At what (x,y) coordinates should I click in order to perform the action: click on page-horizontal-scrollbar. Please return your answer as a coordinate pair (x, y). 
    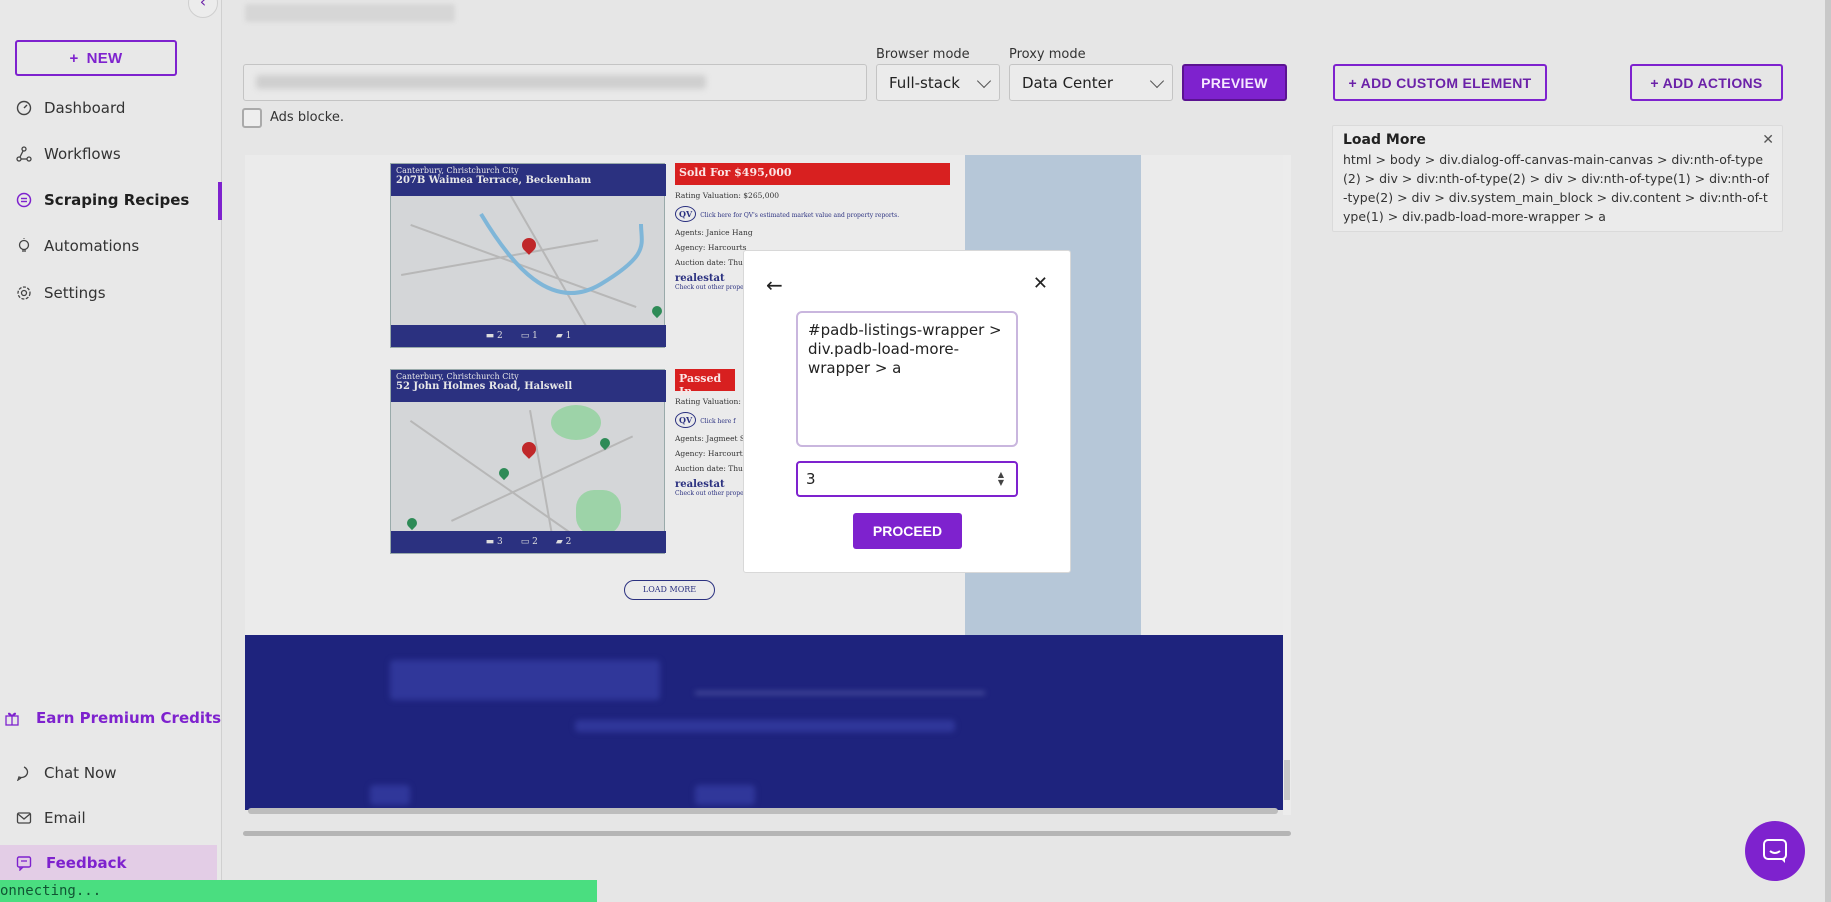
    Looking at the image, I should click on (767, 833).